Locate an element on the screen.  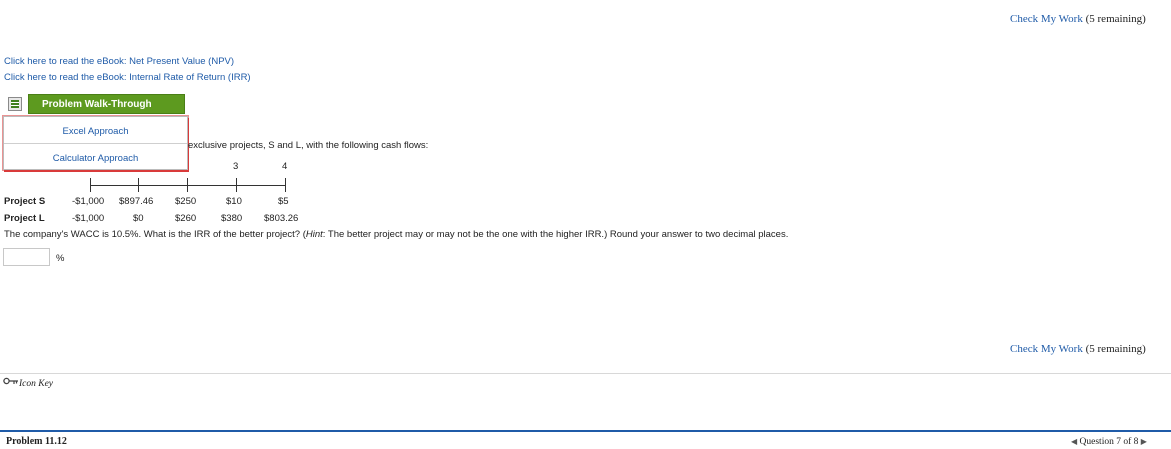
project-l-cf3: $380 is located at coordinates (232, 218).